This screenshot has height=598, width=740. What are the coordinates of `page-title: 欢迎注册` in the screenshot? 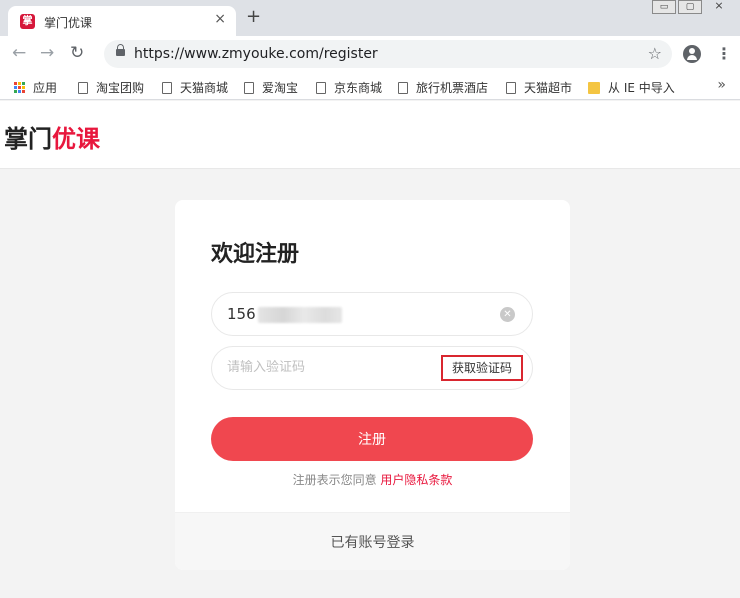 It's located at (255, 254).